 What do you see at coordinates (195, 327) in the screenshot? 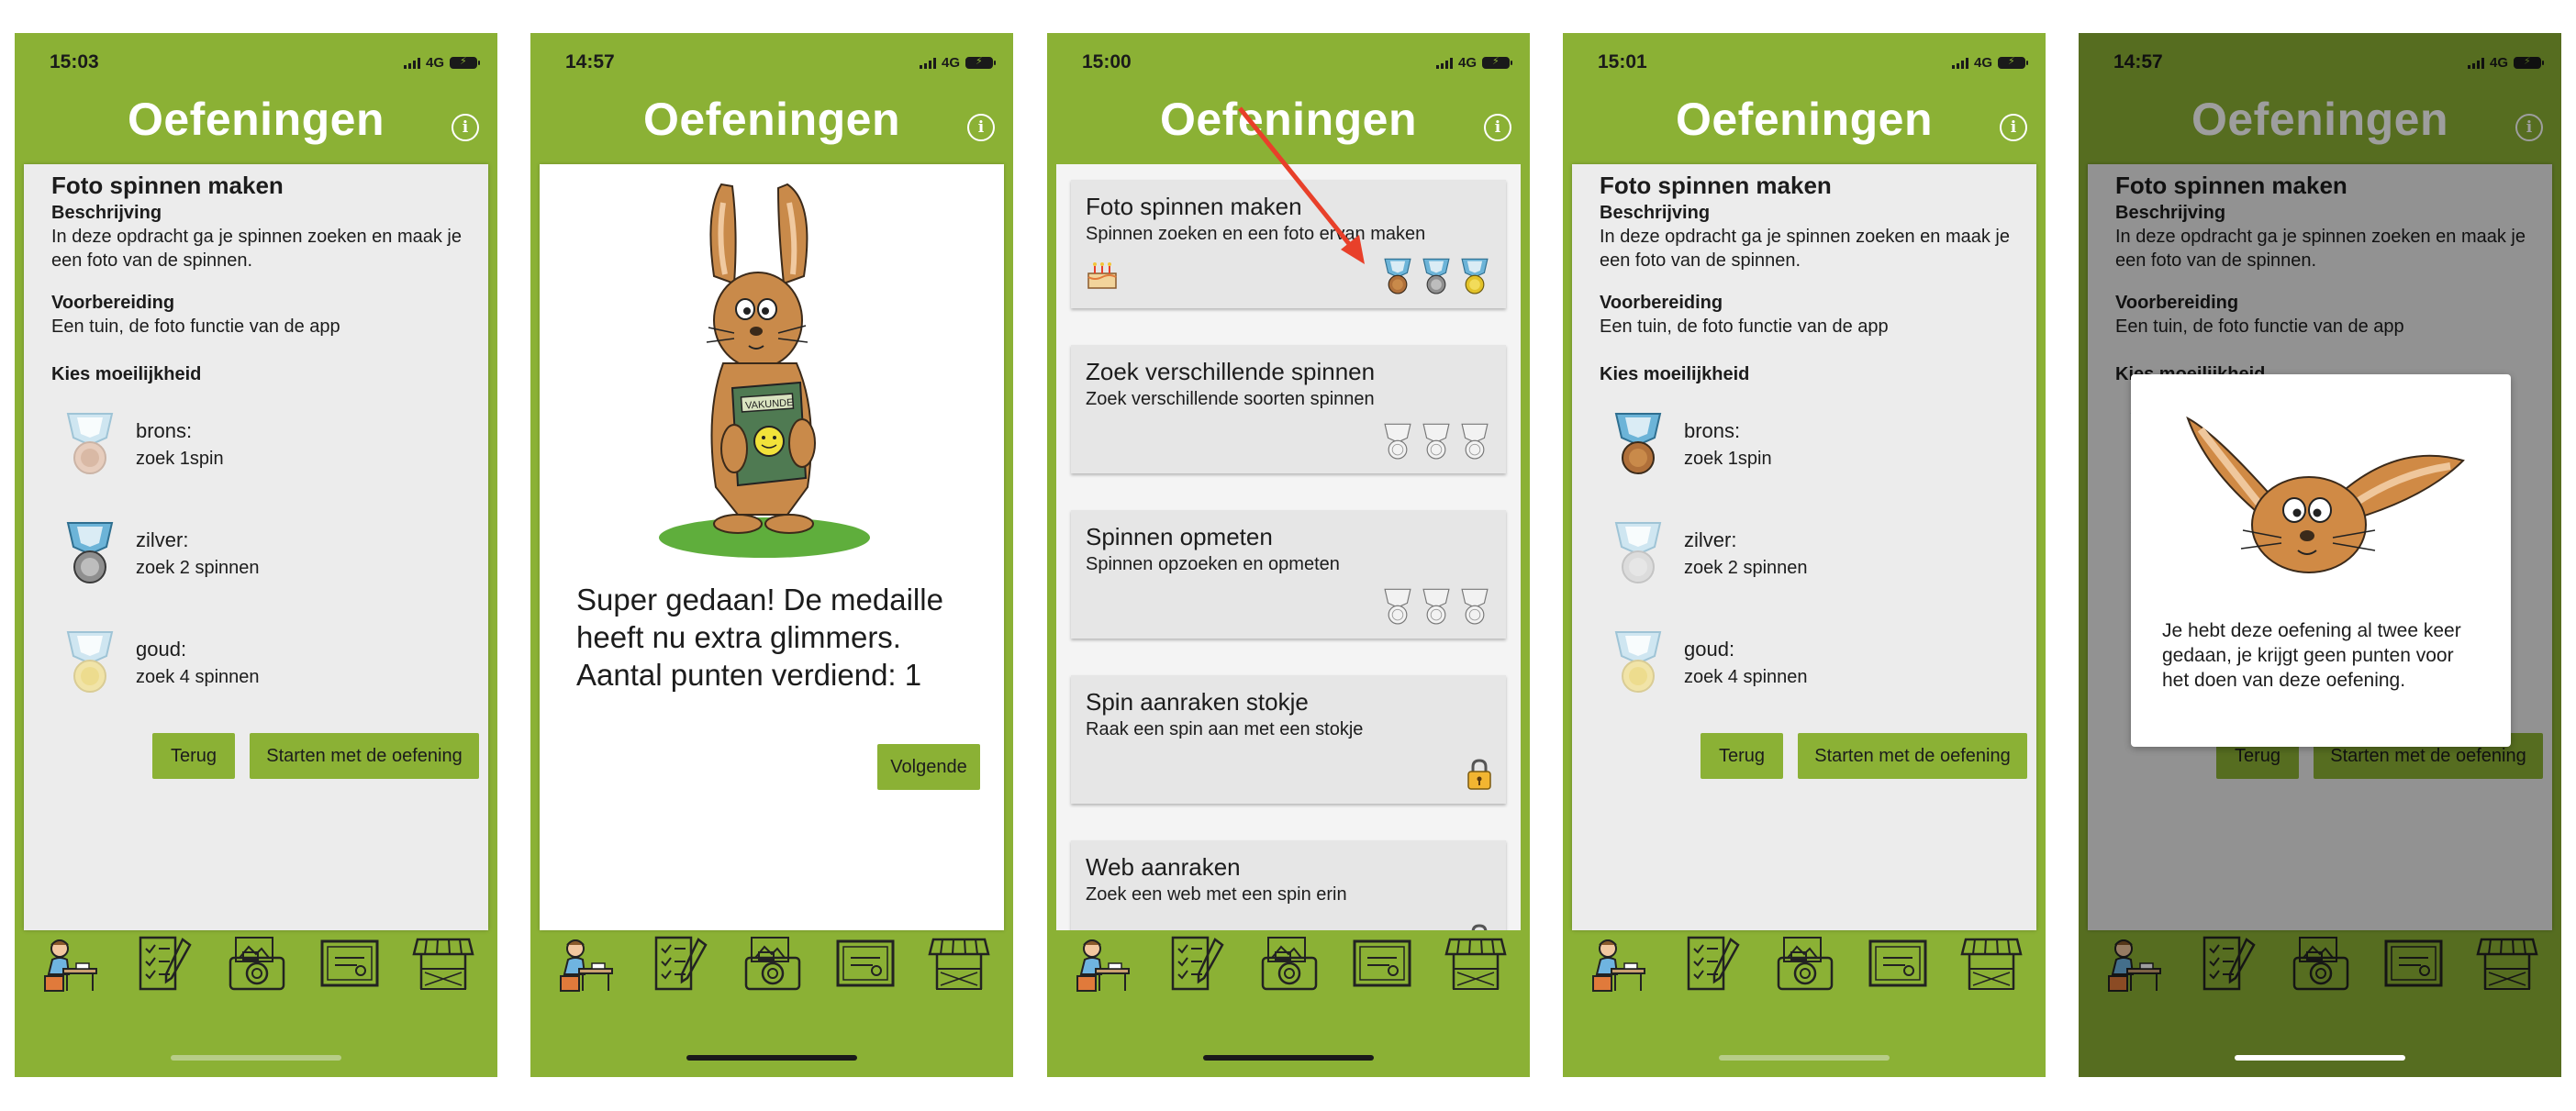
I see `preparation-text: Een tuin, de foto functie van de app` at bounding box center [195, 327].